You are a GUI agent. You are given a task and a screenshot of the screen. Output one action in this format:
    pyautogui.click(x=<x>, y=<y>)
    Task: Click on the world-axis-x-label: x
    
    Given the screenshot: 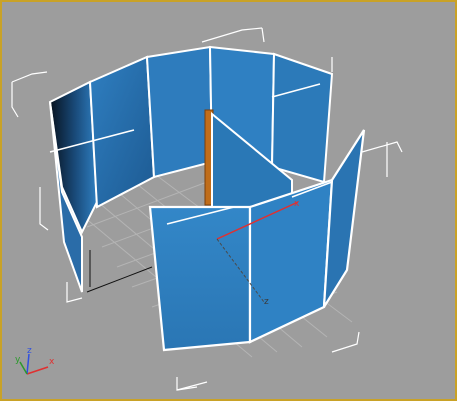 What is the action you would take?
    pyautogui.click(x=52, y=362)
    